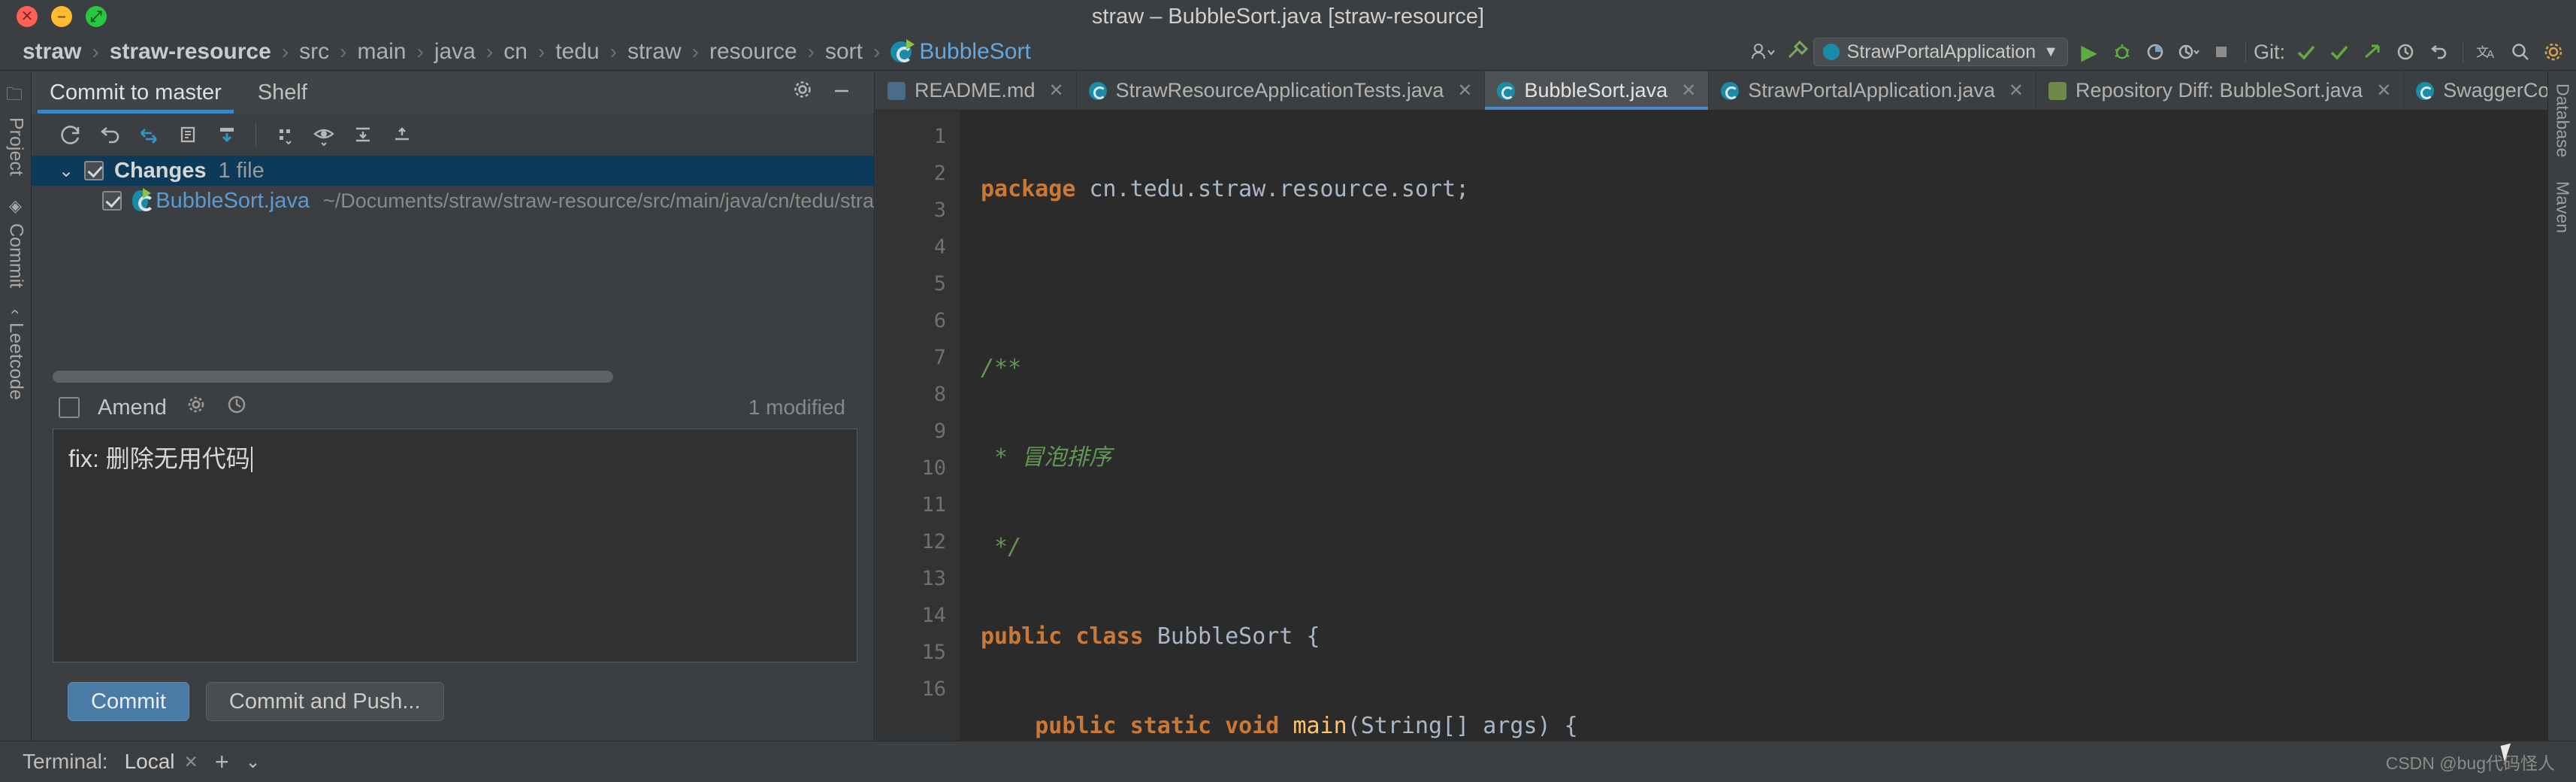  I want to click on status-bar: Terminal: Local ✕ + ⌄ CSDN @bug代码怪人, so click(1288, 761).